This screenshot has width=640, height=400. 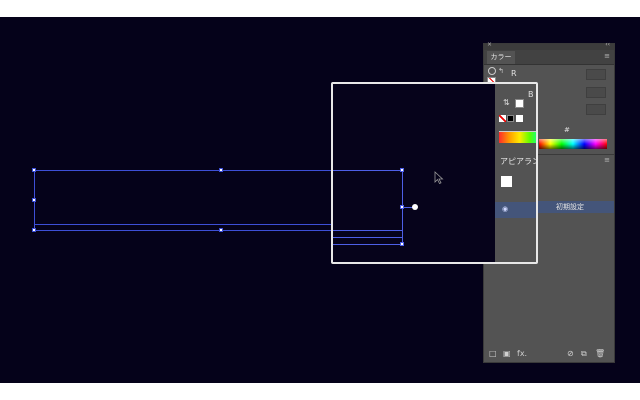 I want to click on channel-b-label: B, so click(x=531, y=94).